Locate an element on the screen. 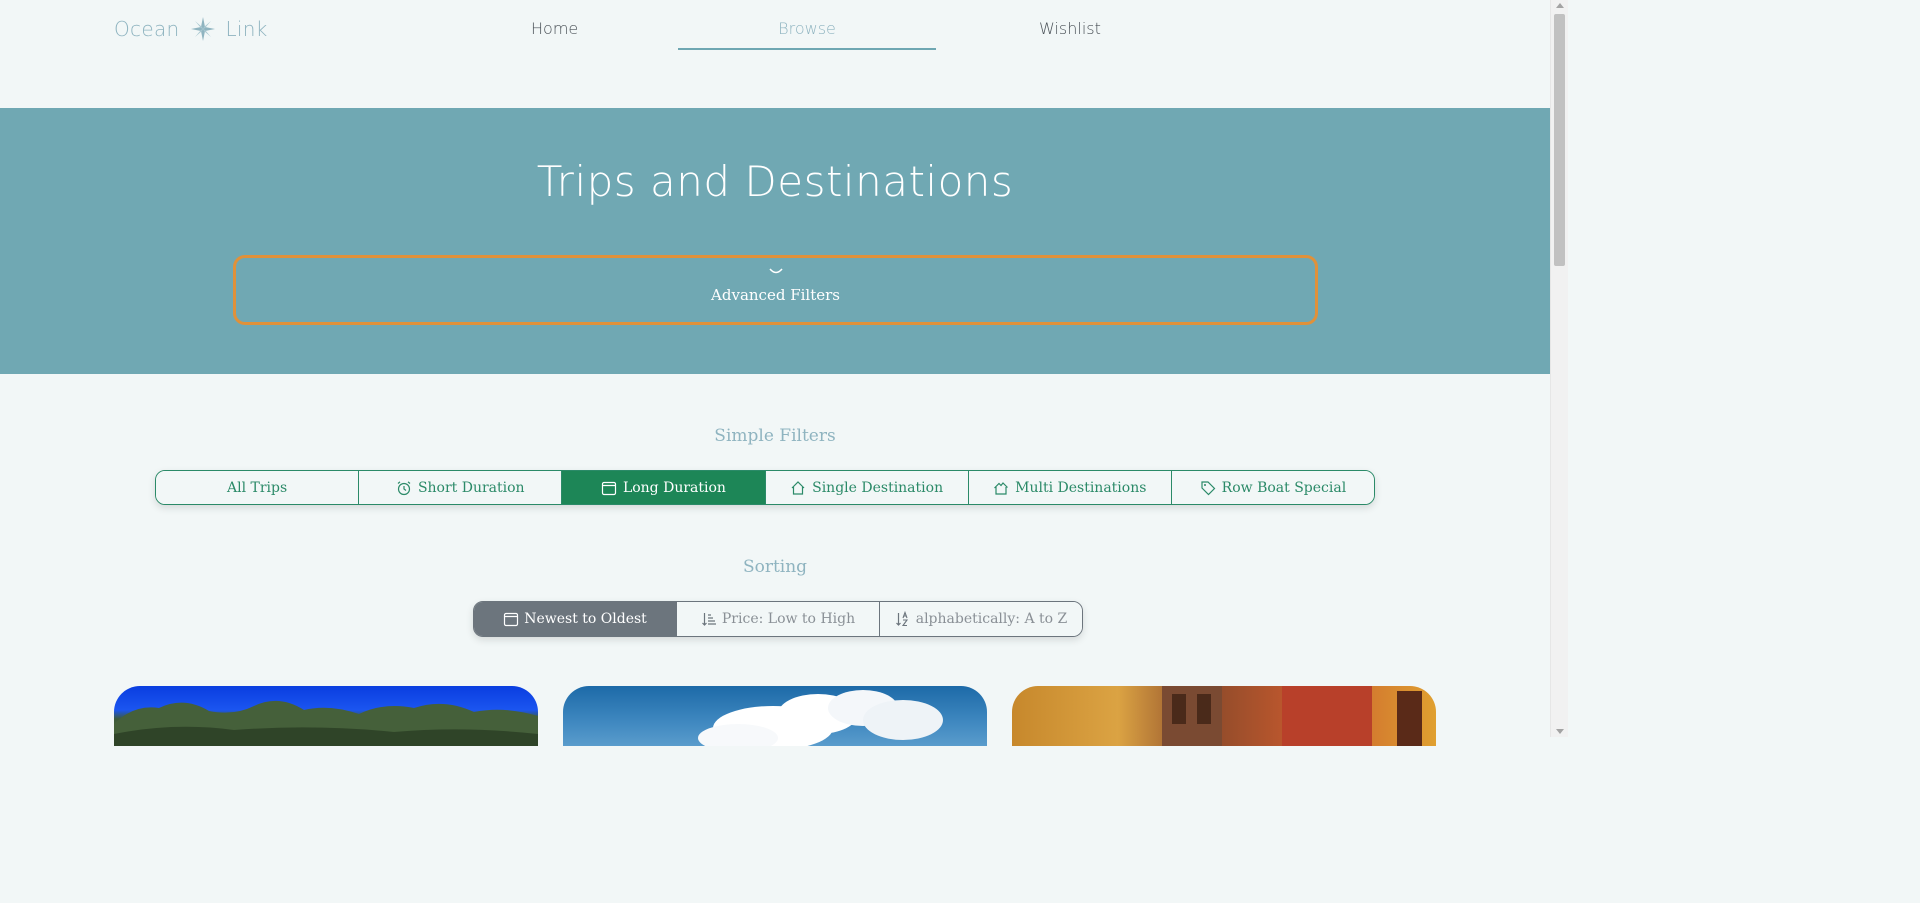  filter-single-destination: Single Destination is located at coordinates (867, 487).